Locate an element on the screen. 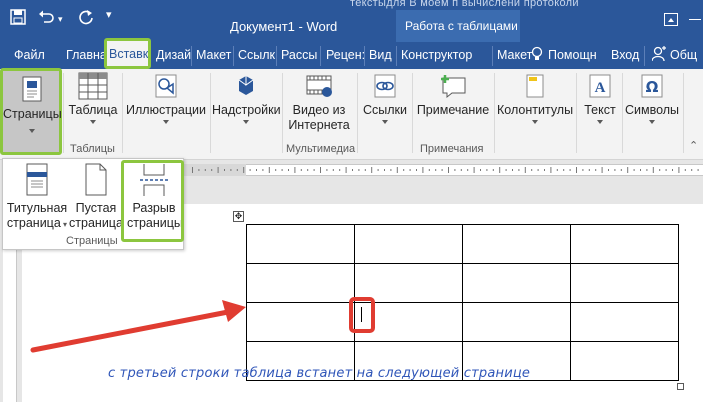 This screenshot has height=402, width=703. cover-page-button: Титульная страница ▾ is located at coordinates (37, 197).